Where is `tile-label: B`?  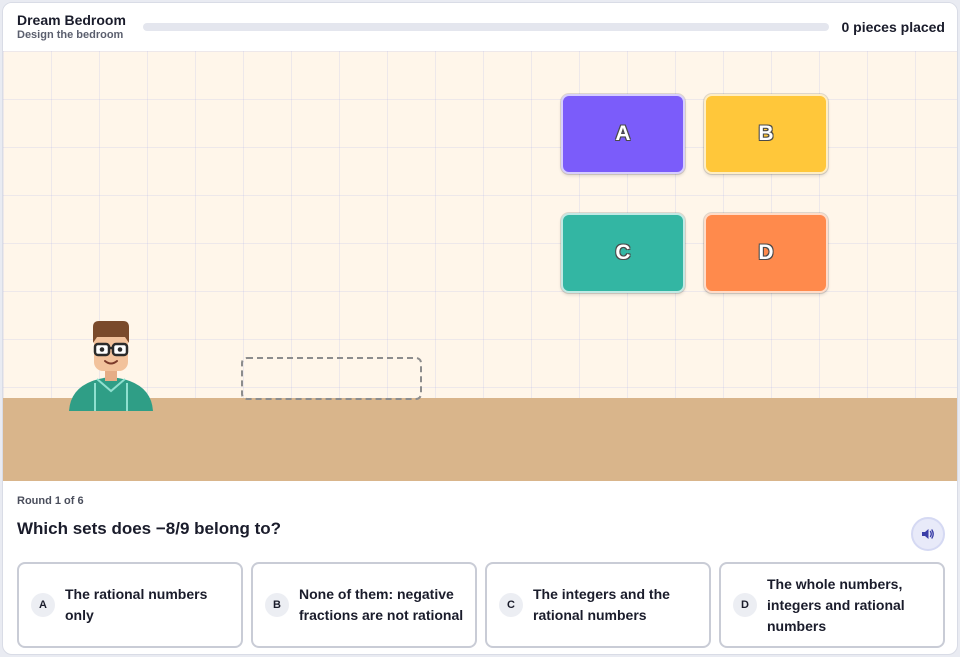 tile-label: B is located at coordinates (766, 133).